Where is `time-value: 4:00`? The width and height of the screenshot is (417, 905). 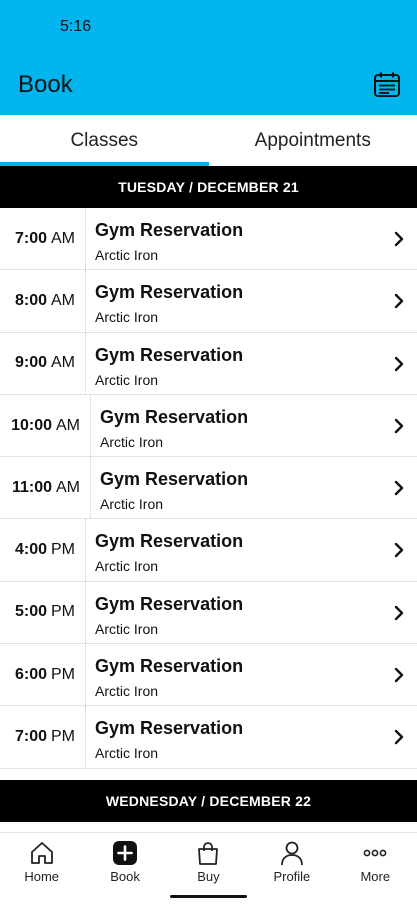
time-value: 4:00 is located at coordinates (30, 550).